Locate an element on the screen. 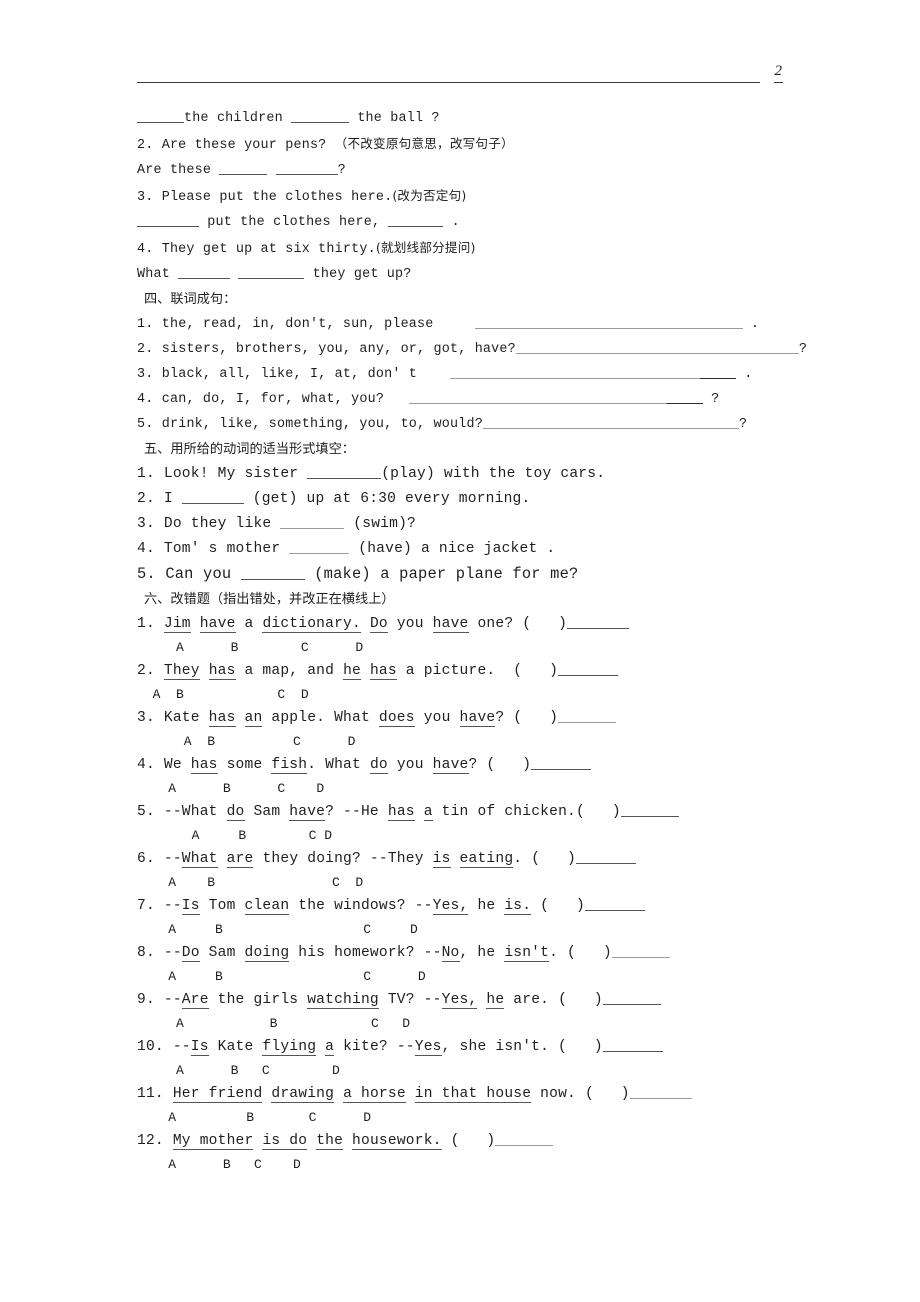  rewrite-item-3-answer: put the clothes here, . is located at coordinates (467, 222).